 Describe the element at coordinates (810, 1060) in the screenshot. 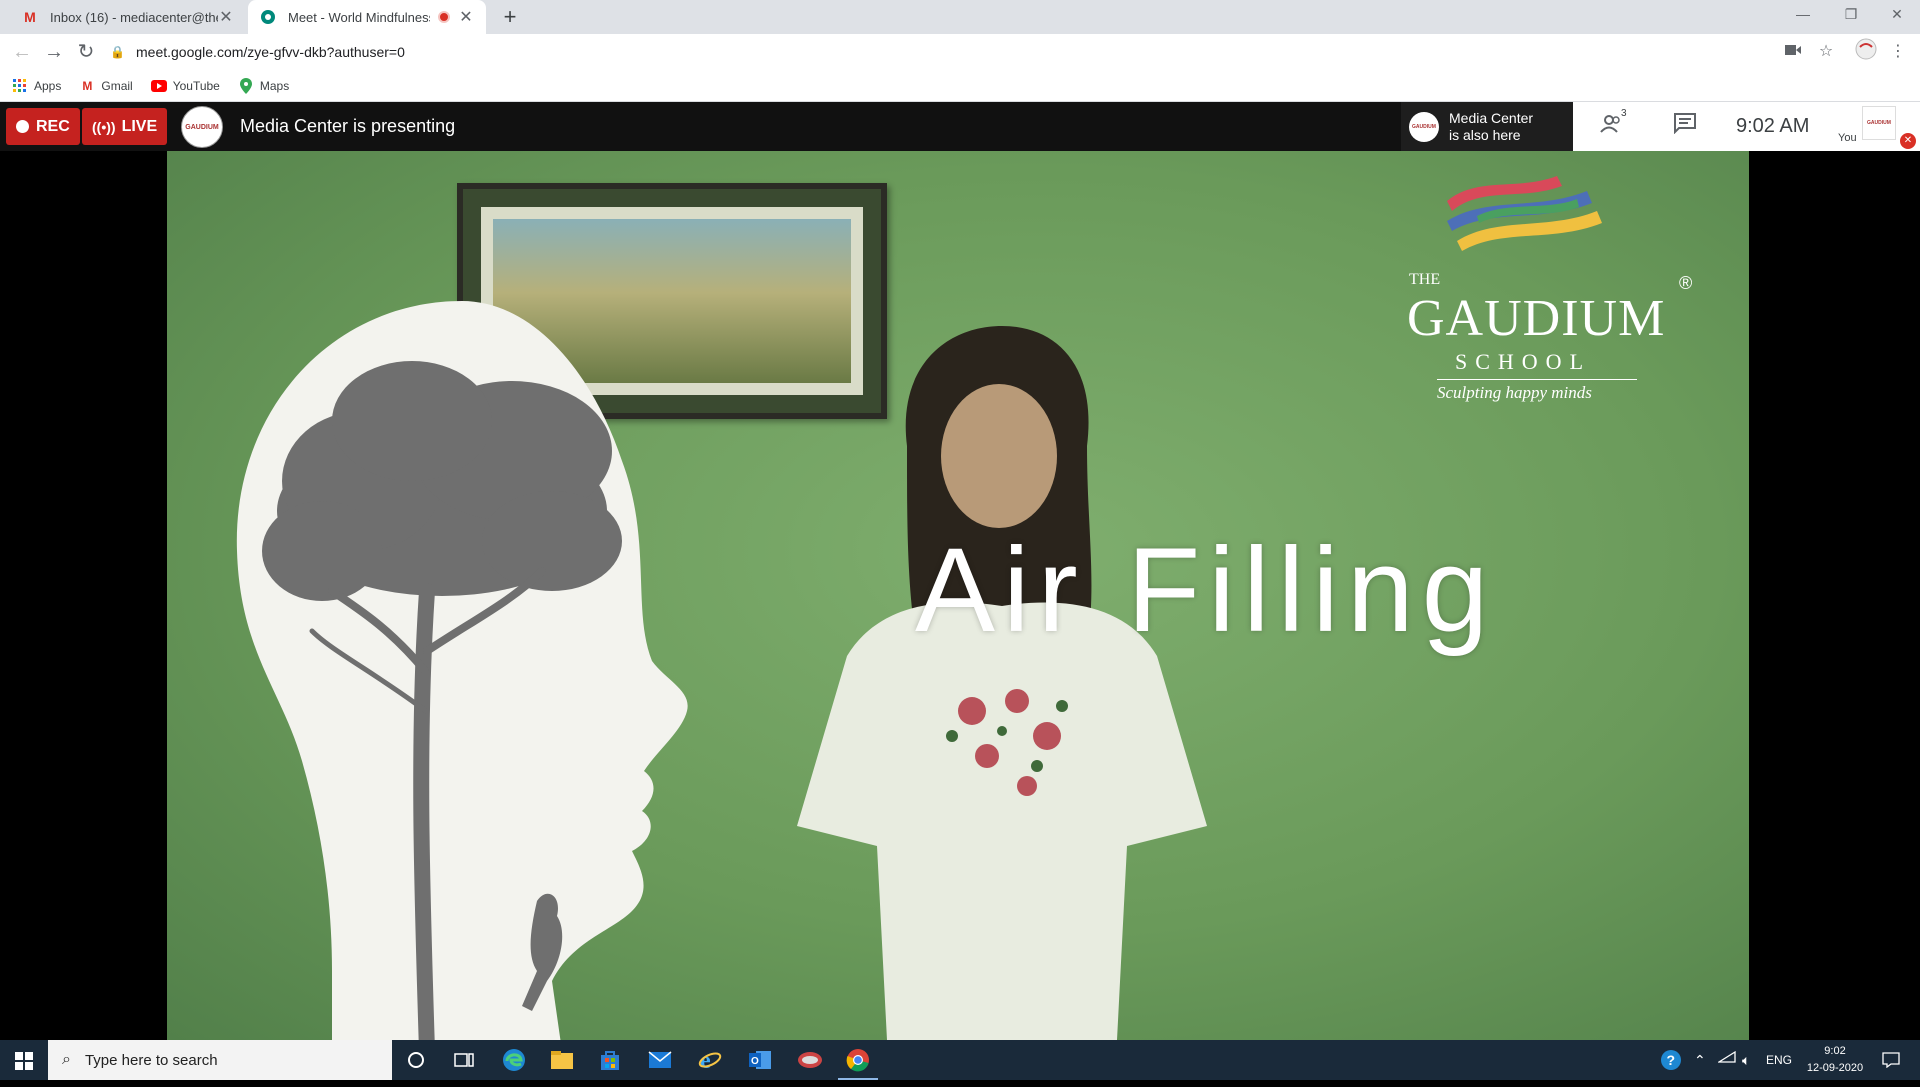

I see `snipping-tool-icon` at that location.